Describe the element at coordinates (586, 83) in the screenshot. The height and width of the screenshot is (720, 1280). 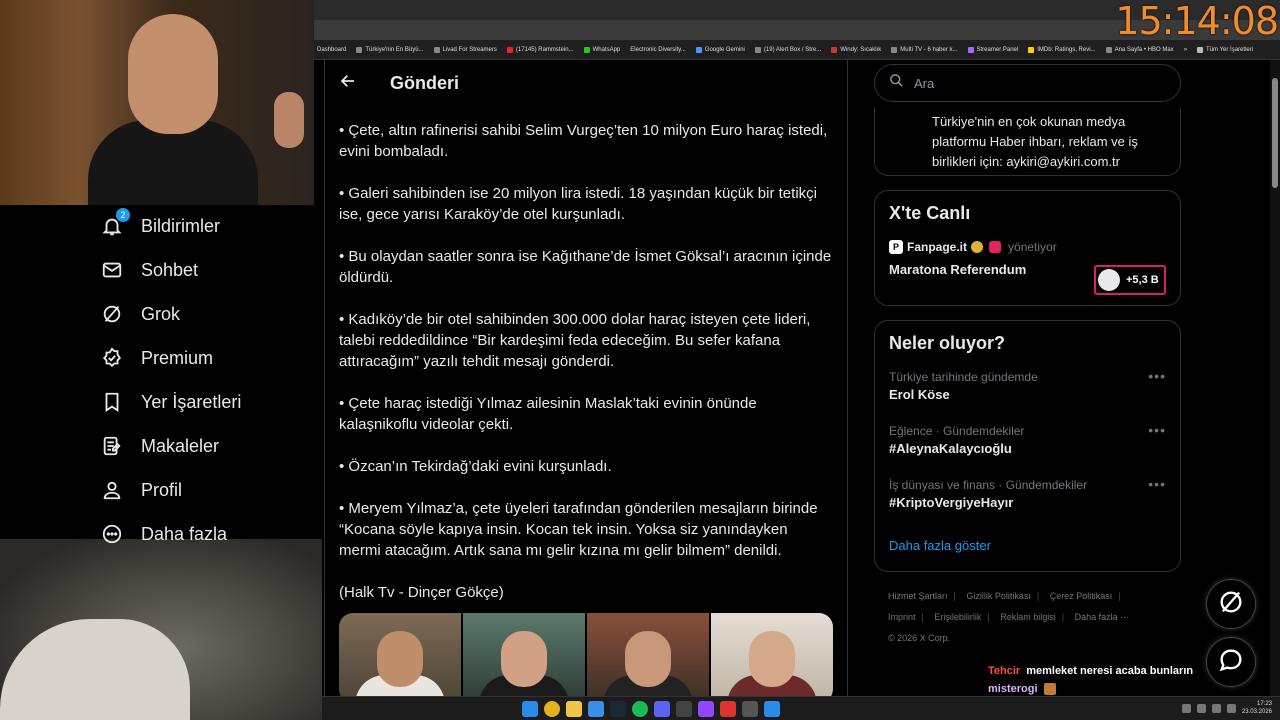
I see `post-header: Gönderi` at that location.